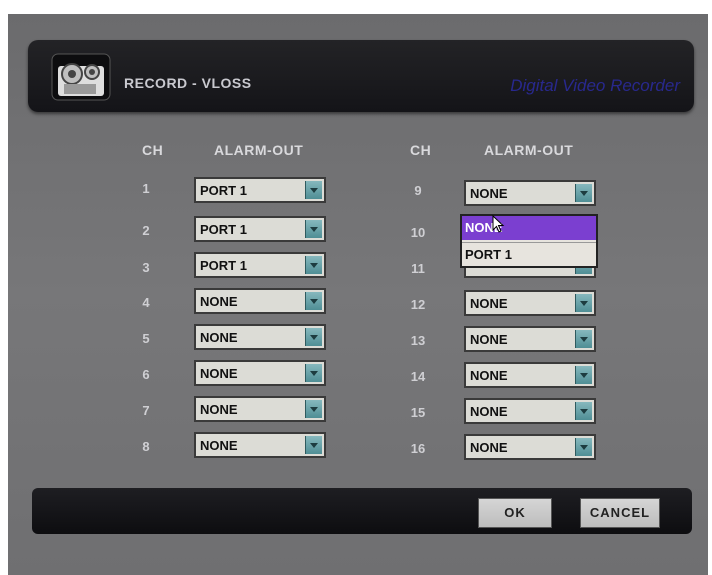 This screenshot has height=575, width=712. Describe the element at coordinates (421, 150) in the screenshot. I see `ch-header-right: CH` at that location.